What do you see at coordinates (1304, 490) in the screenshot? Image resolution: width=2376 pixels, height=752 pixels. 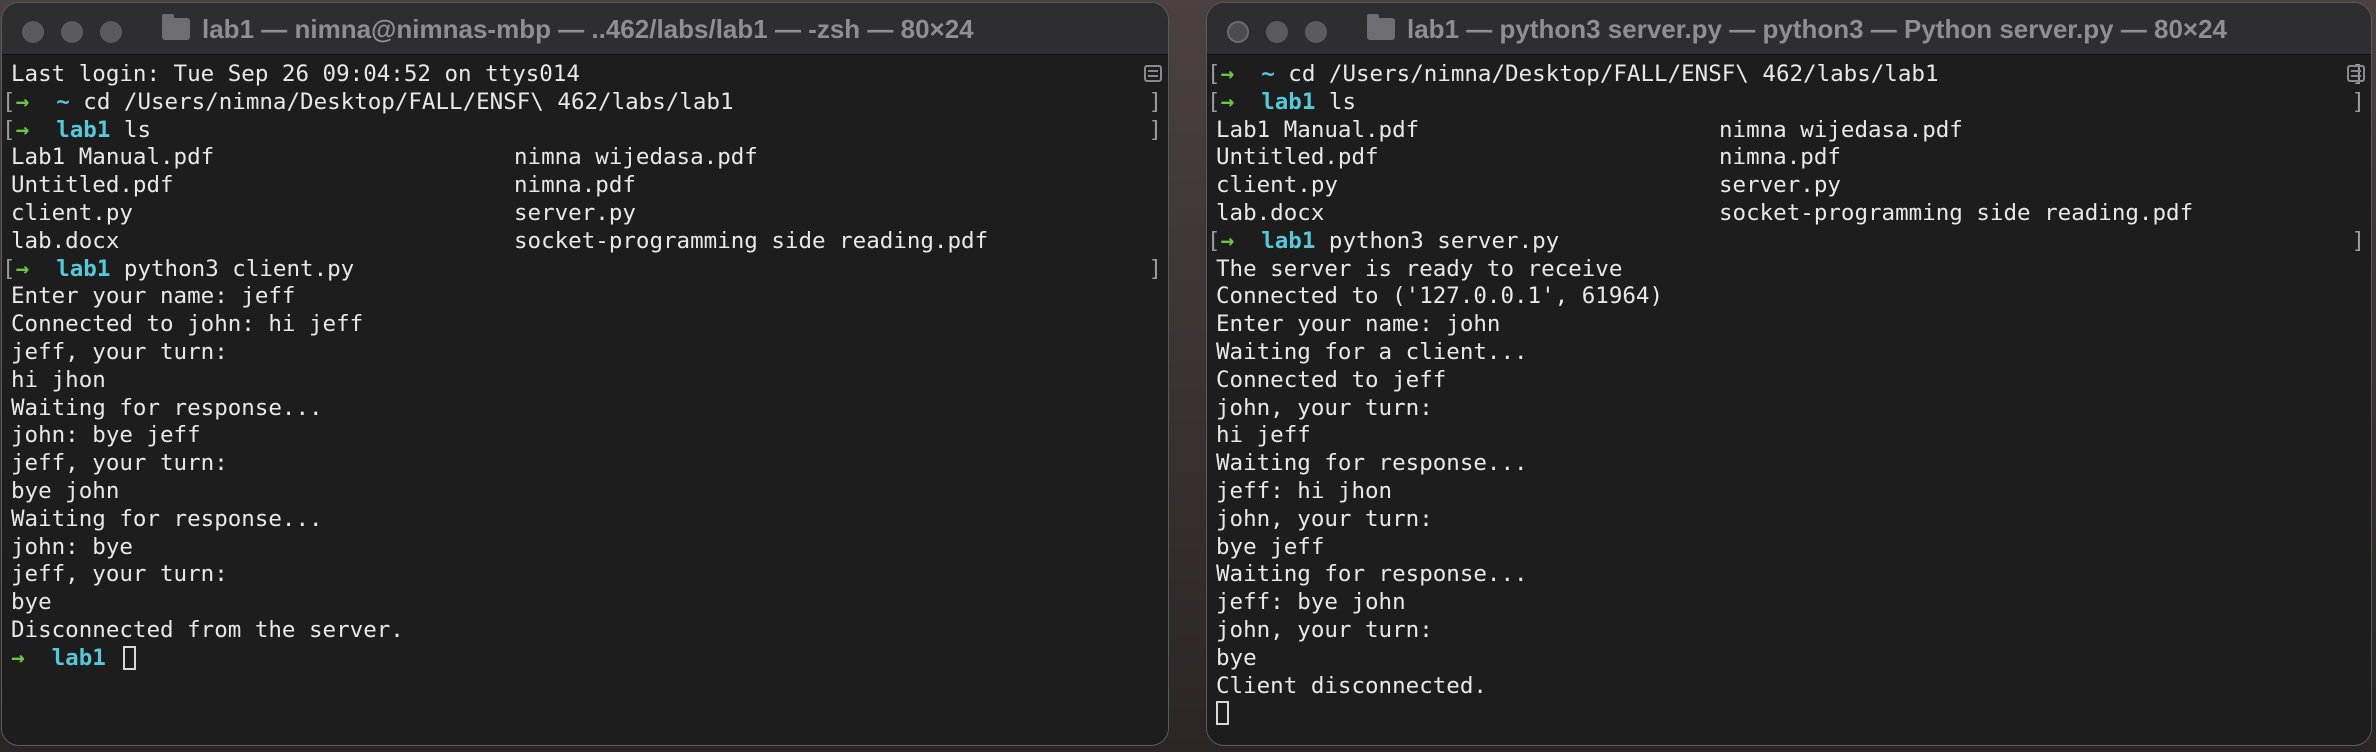 I see `output-text: jeff: hi jhon` at bounding box center [1304, 490].